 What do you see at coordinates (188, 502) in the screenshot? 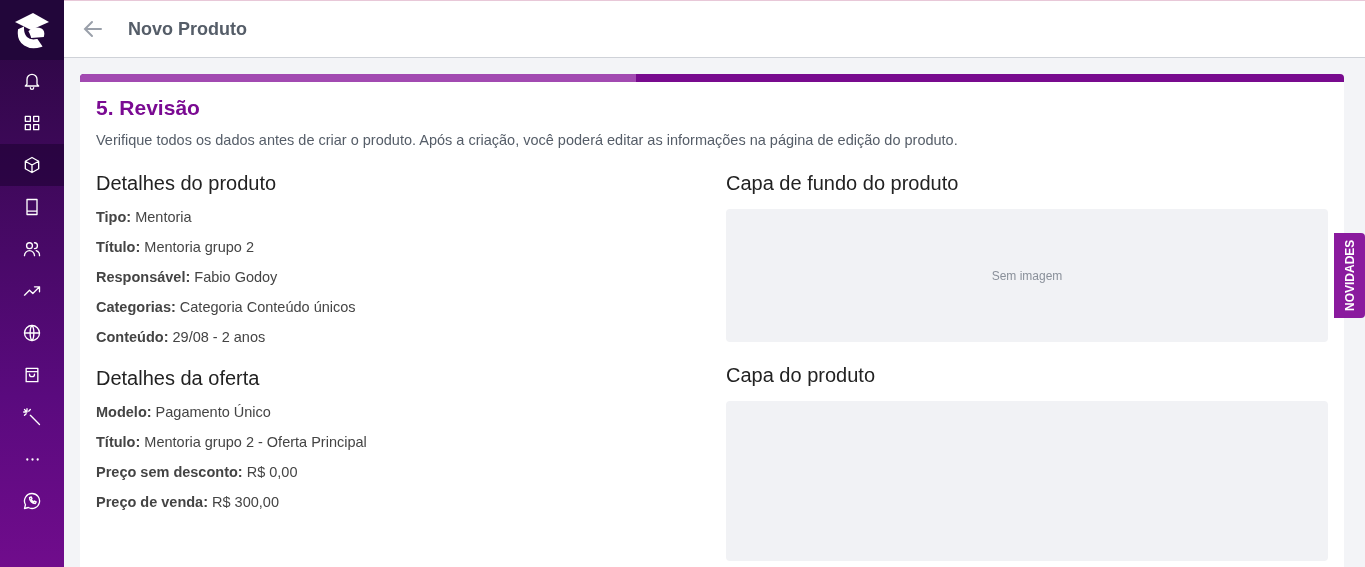
I see `detail-row-text: Preço de venda: R$ 300,00` at bounding box center [188, 502].